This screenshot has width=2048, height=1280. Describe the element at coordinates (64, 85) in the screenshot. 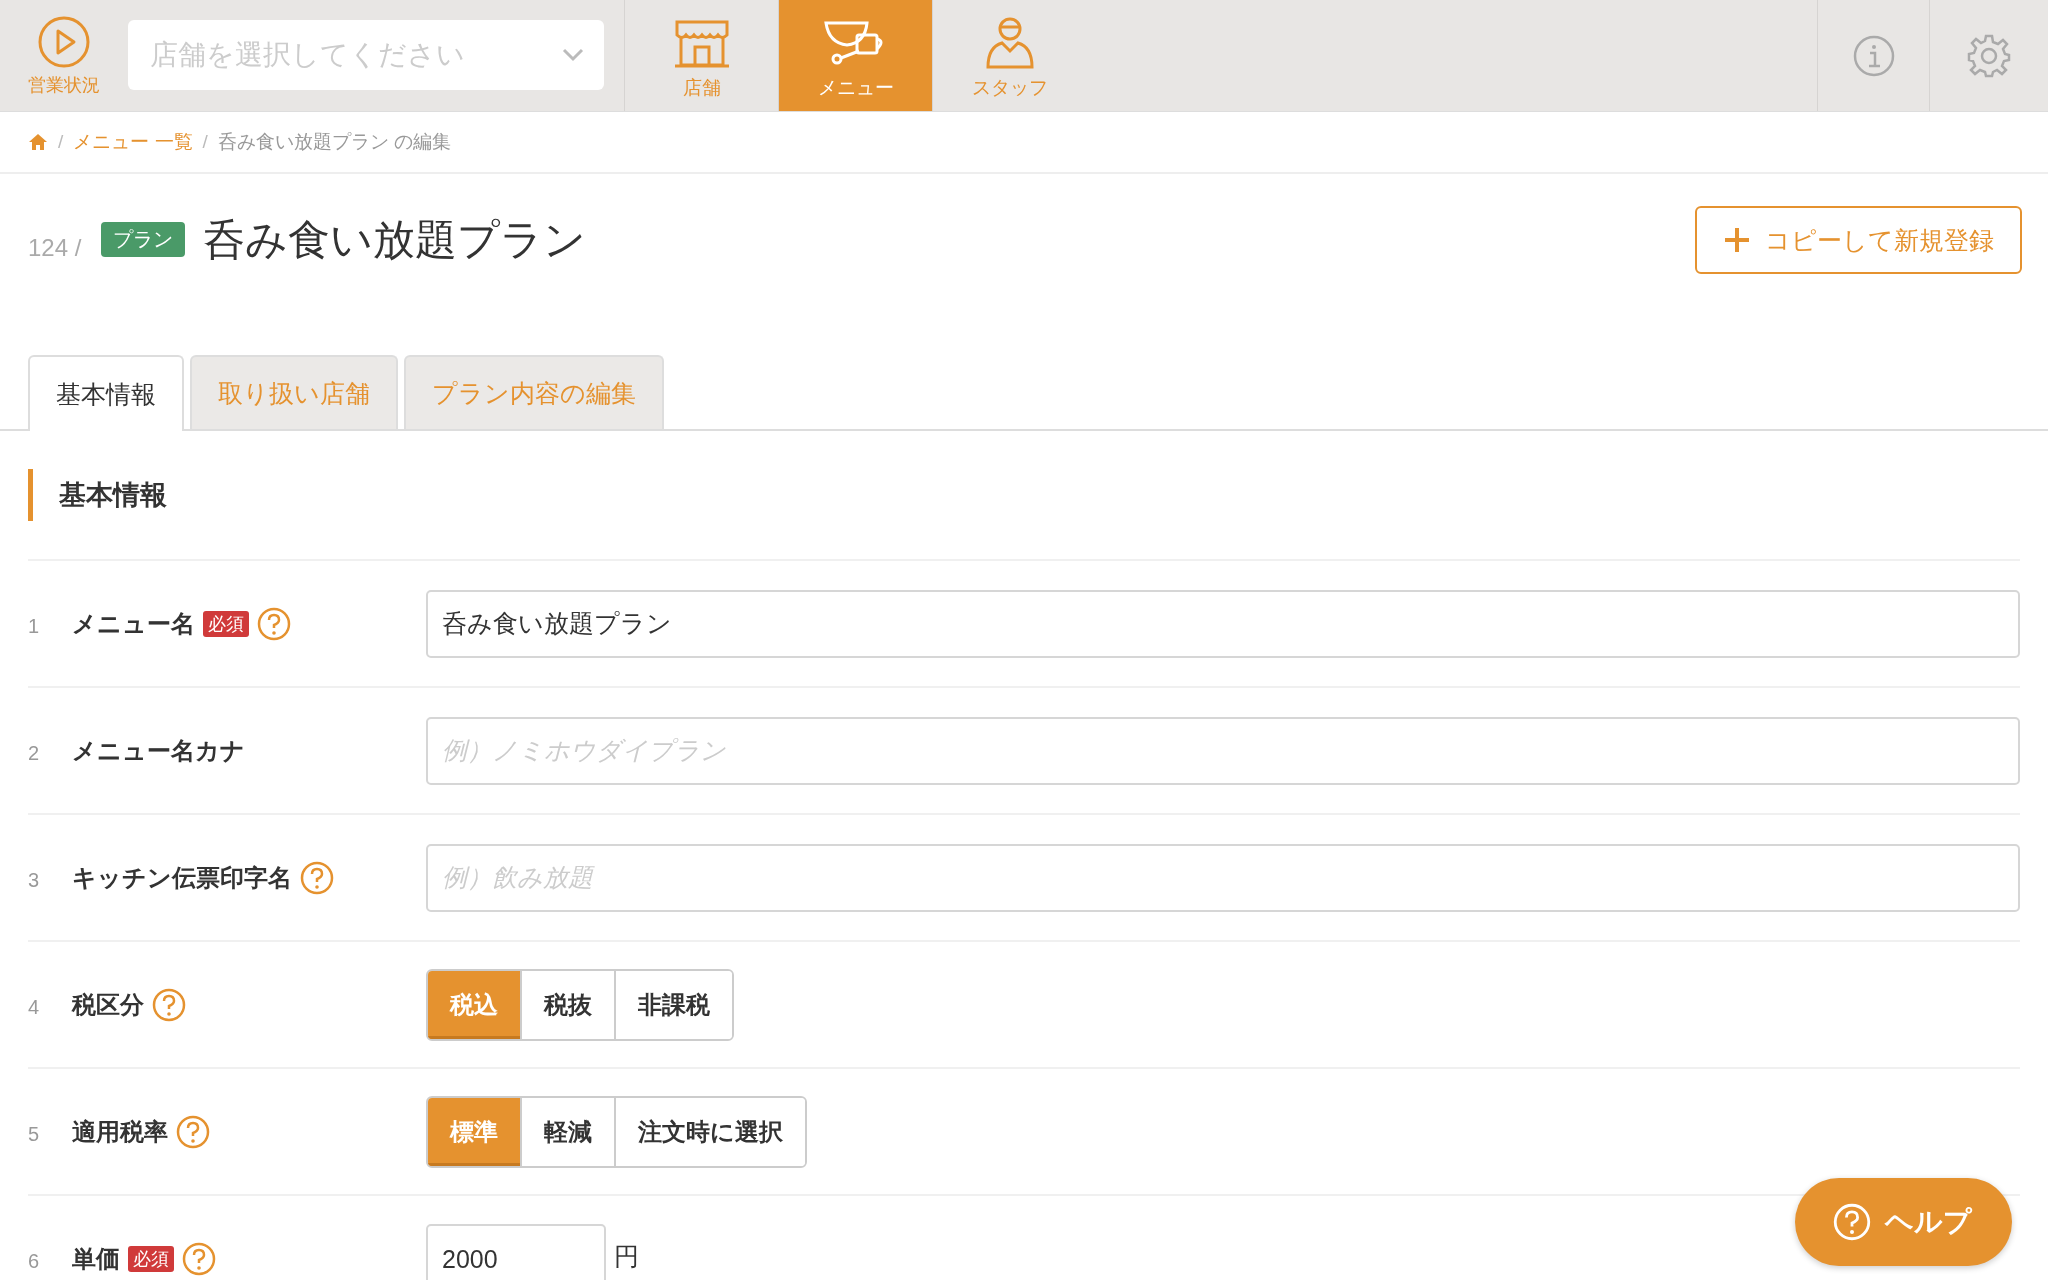

I see `status-label: 営業状況` at that location.